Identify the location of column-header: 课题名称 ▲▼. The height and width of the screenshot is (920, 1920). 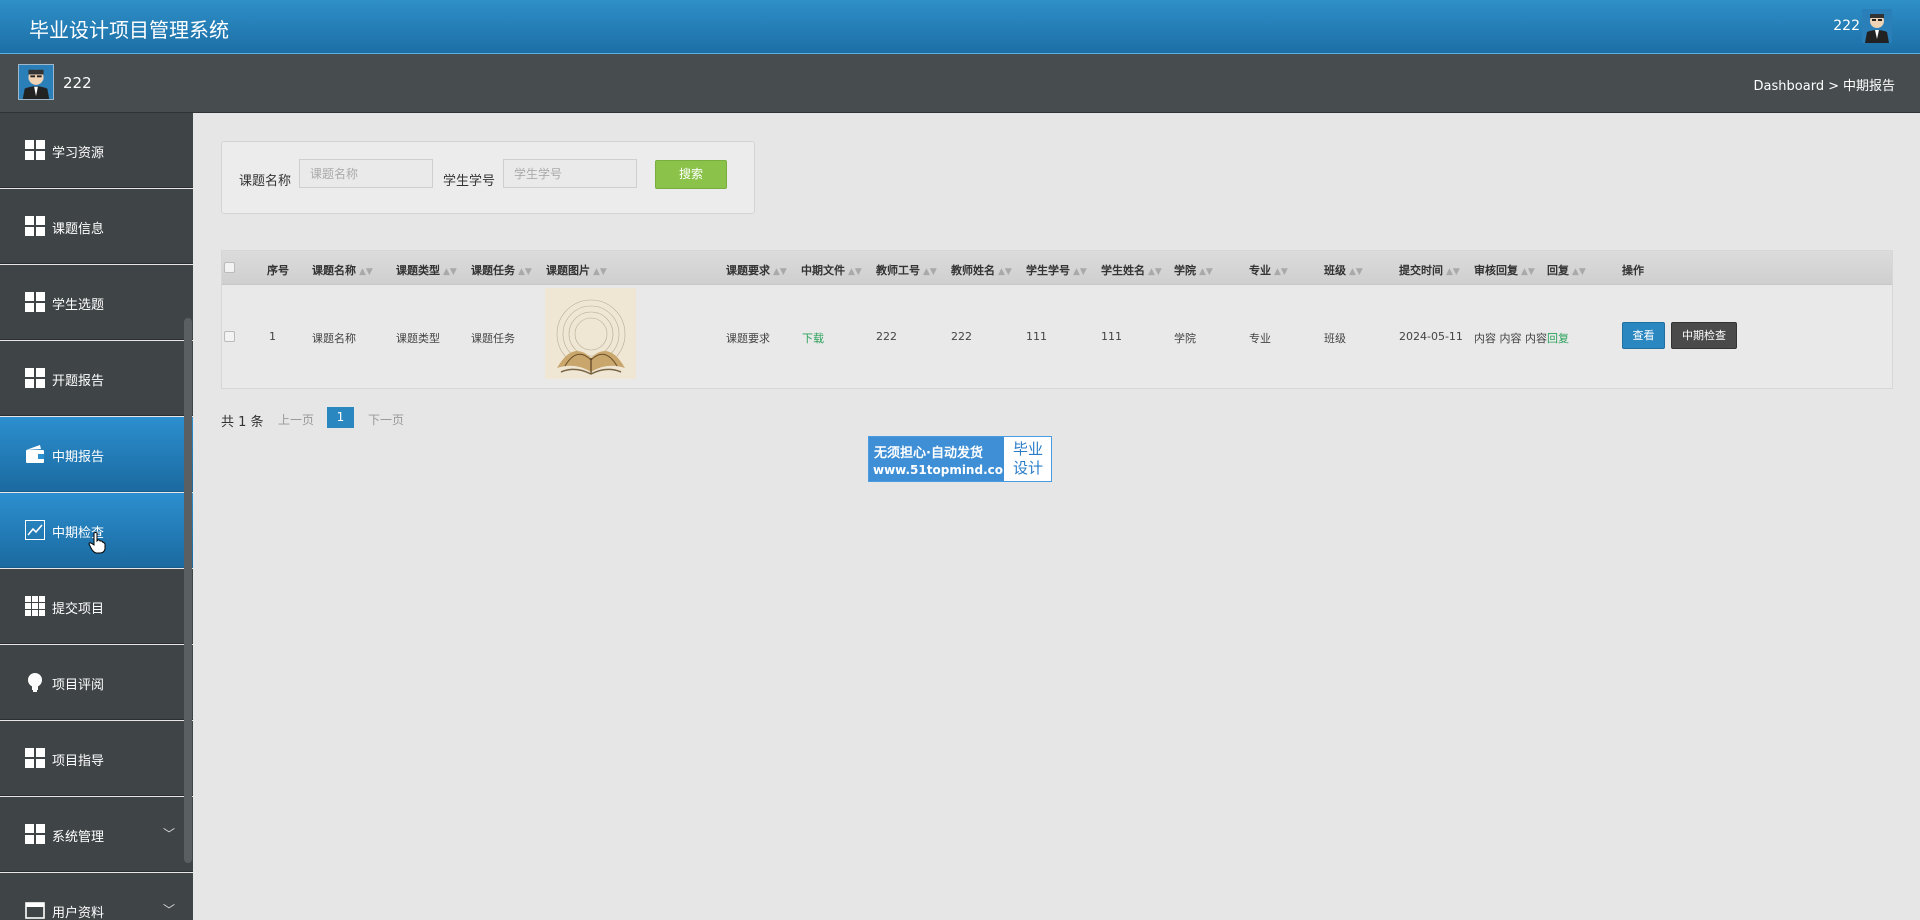
(342, 270).